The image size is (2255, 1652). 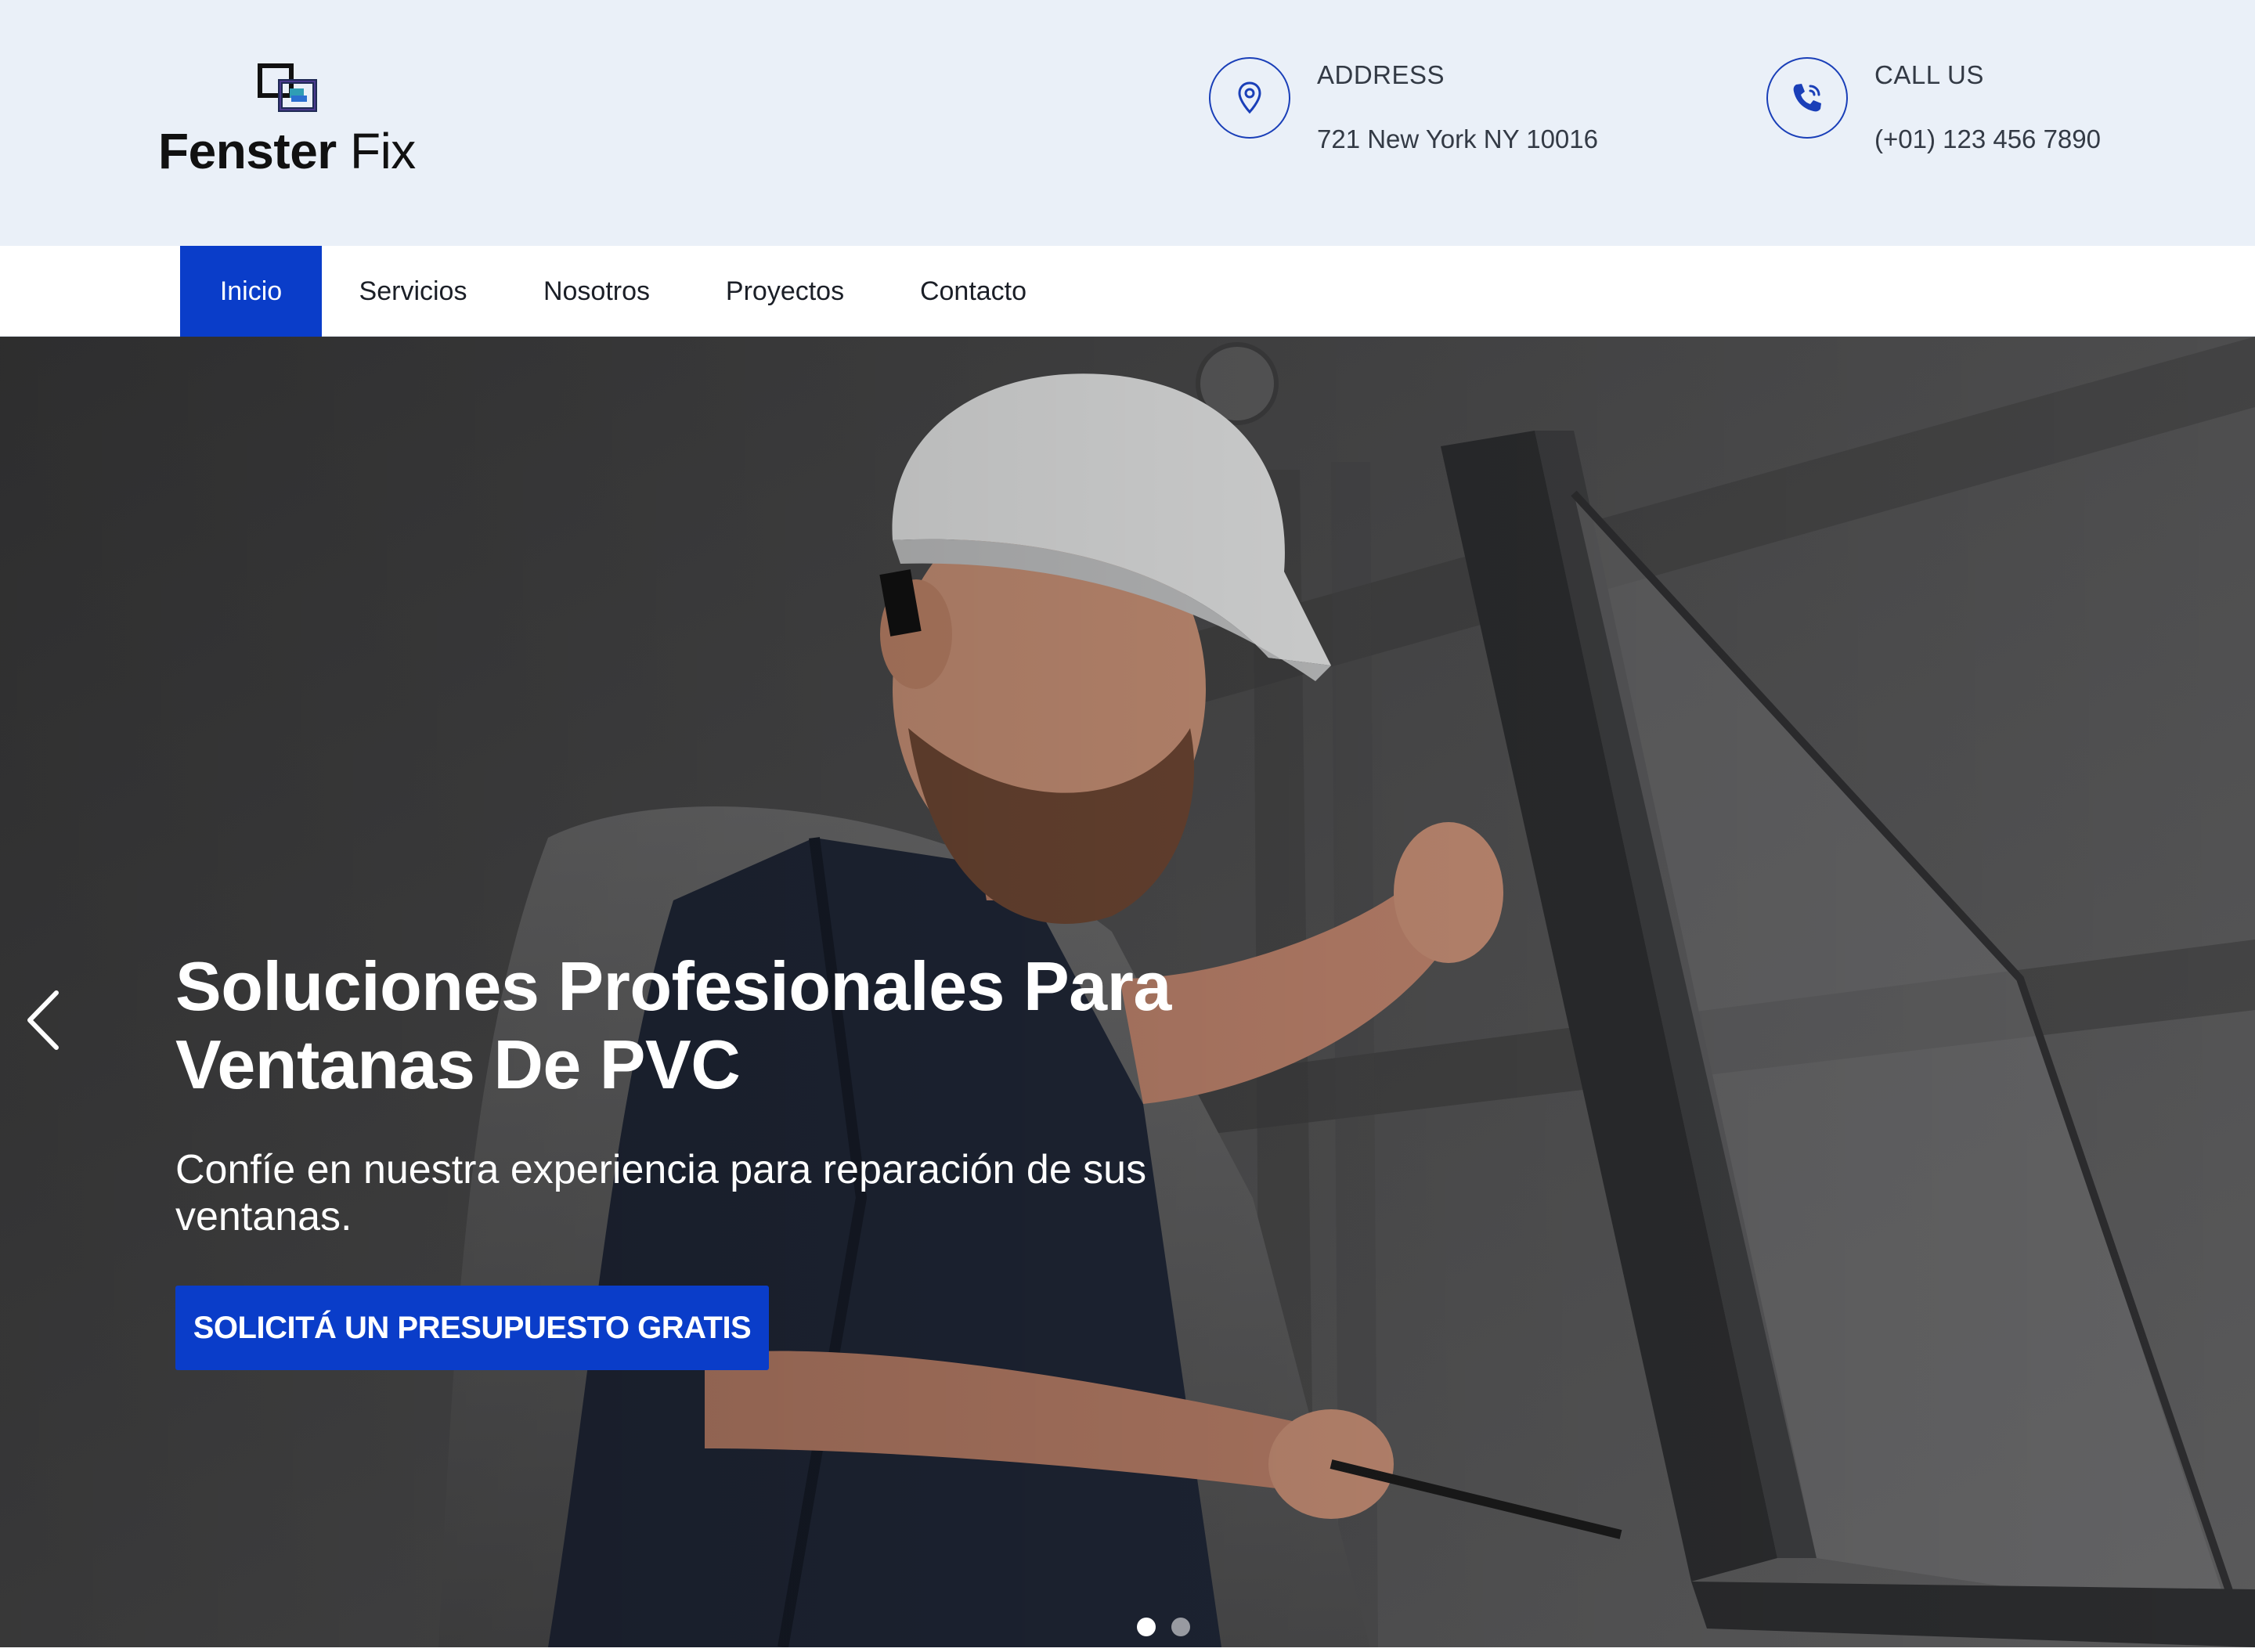 What do you see at coordinates (287, 87) in the screenshot?
I see `window-frames-logo-icon` at bounding box center [287, 87].